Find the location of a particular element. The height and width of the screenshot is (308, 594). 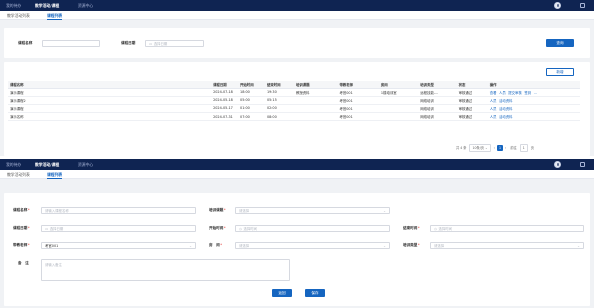

cell-end: 05:15 is located at coordinates (279, 100).